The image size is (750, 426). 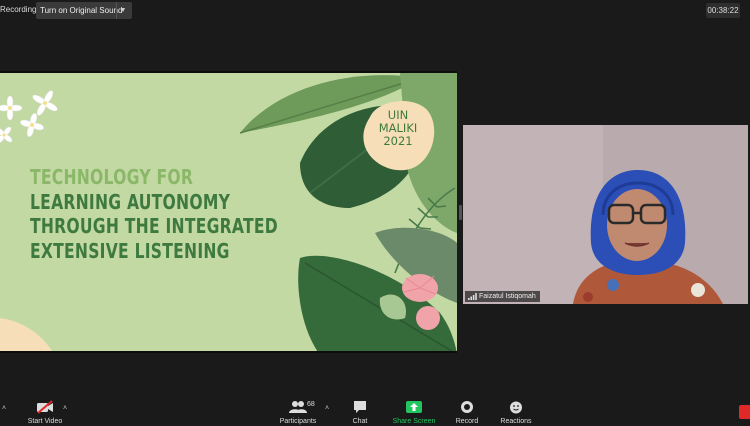 I want to click on chat-icon, so click(x=360, y=407).